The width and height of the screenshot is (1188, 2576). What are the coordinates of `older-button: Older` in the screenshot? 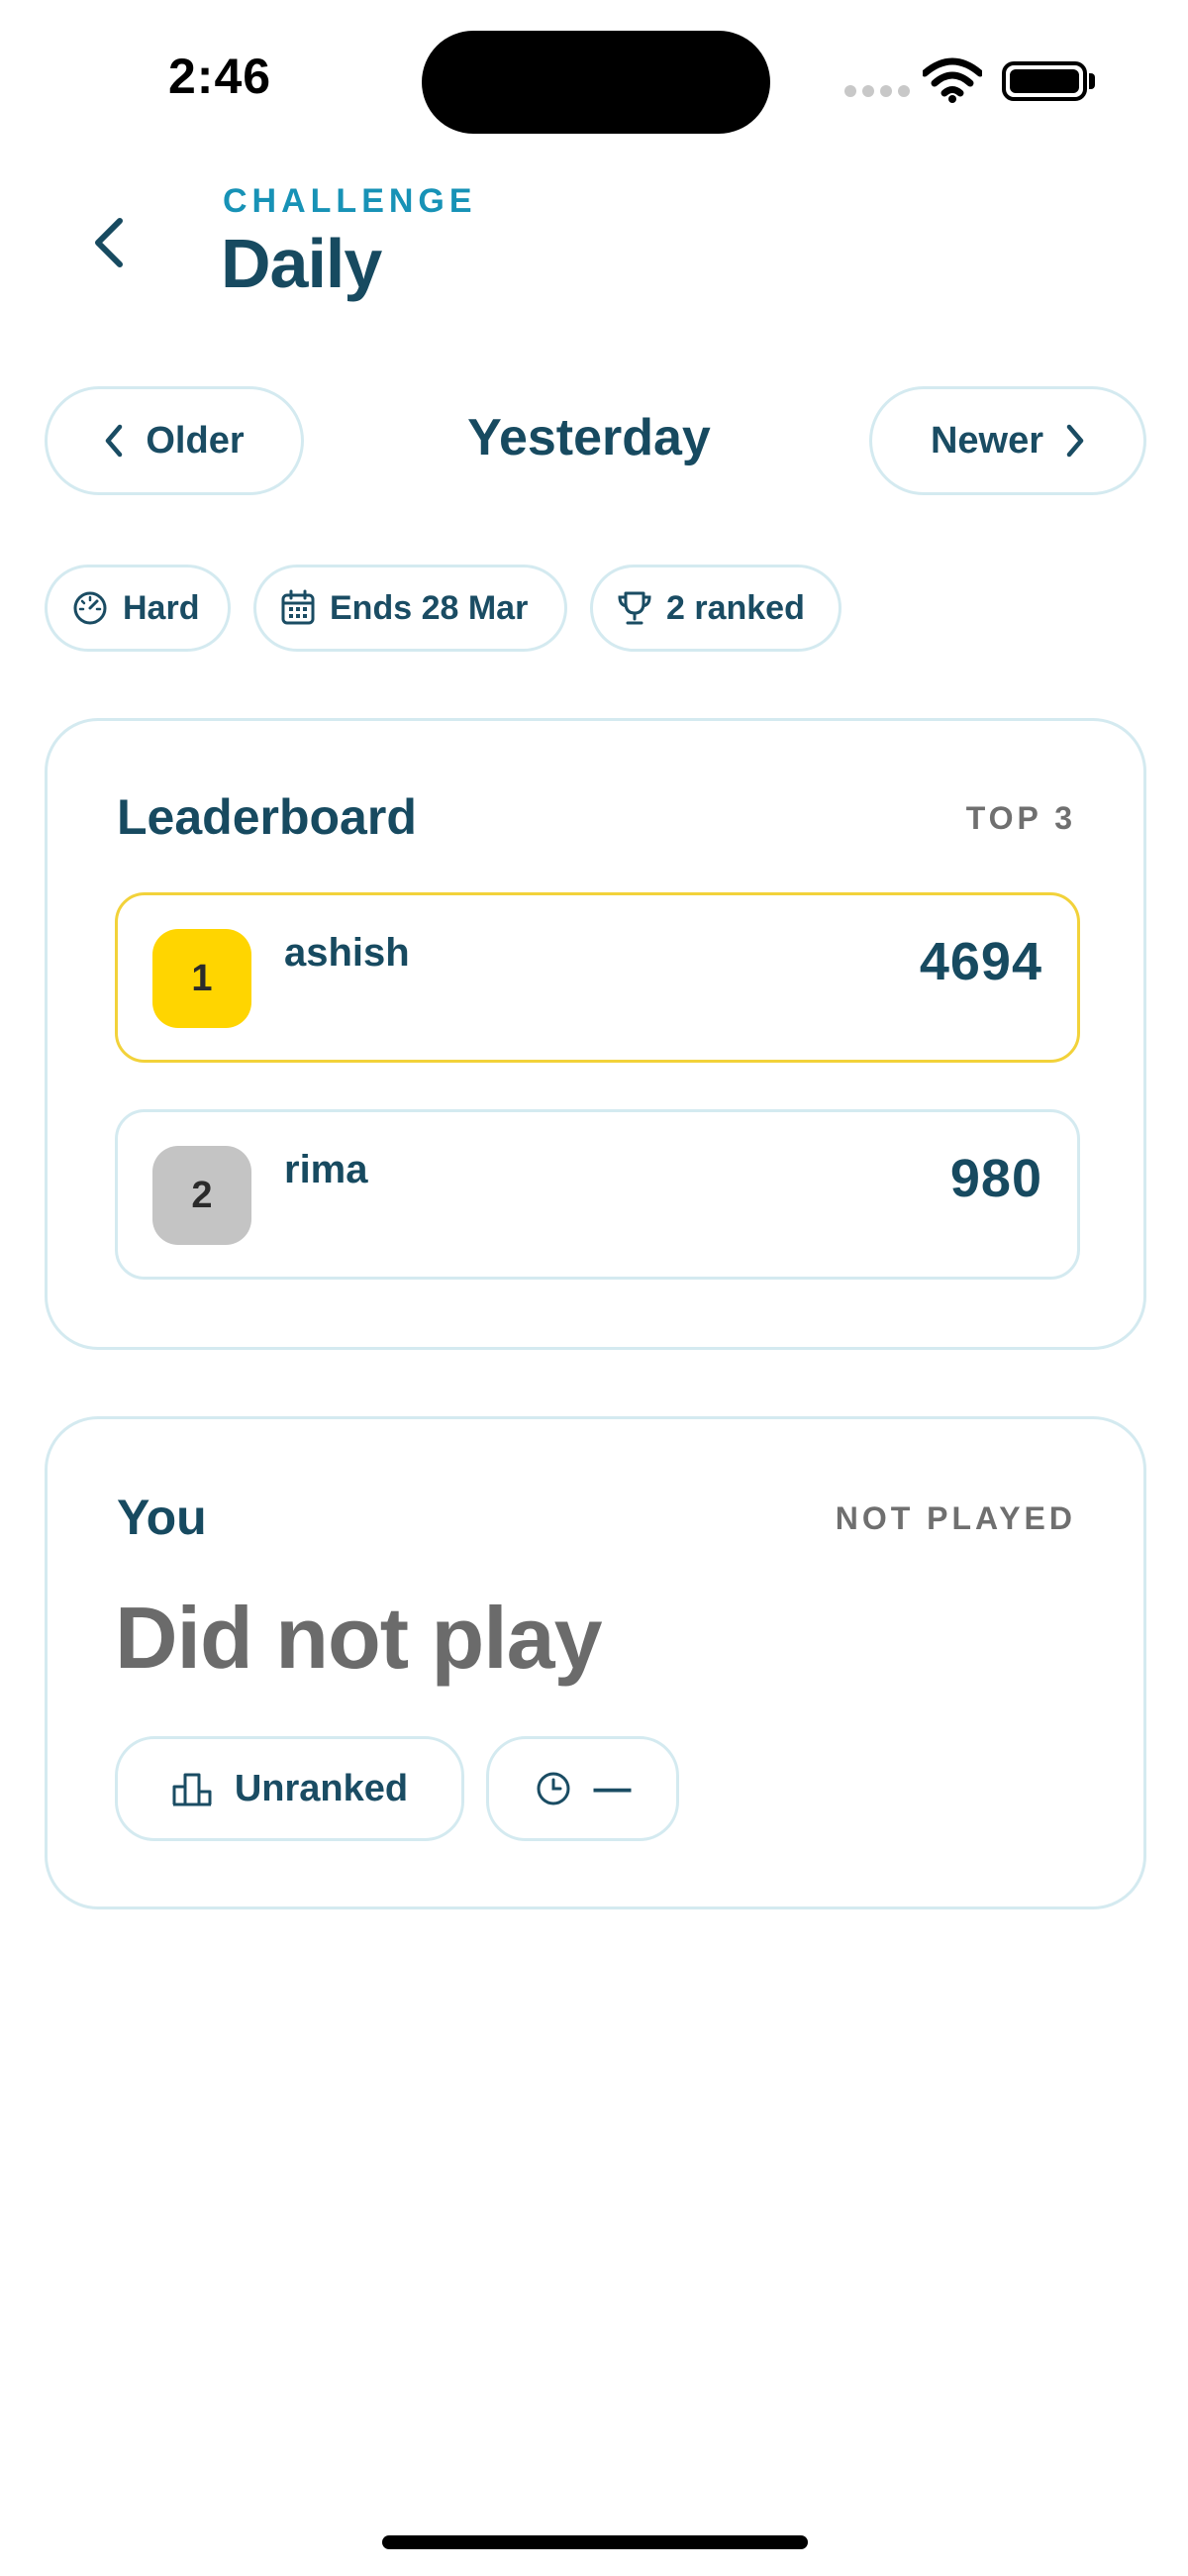 It's located at (174, 440).